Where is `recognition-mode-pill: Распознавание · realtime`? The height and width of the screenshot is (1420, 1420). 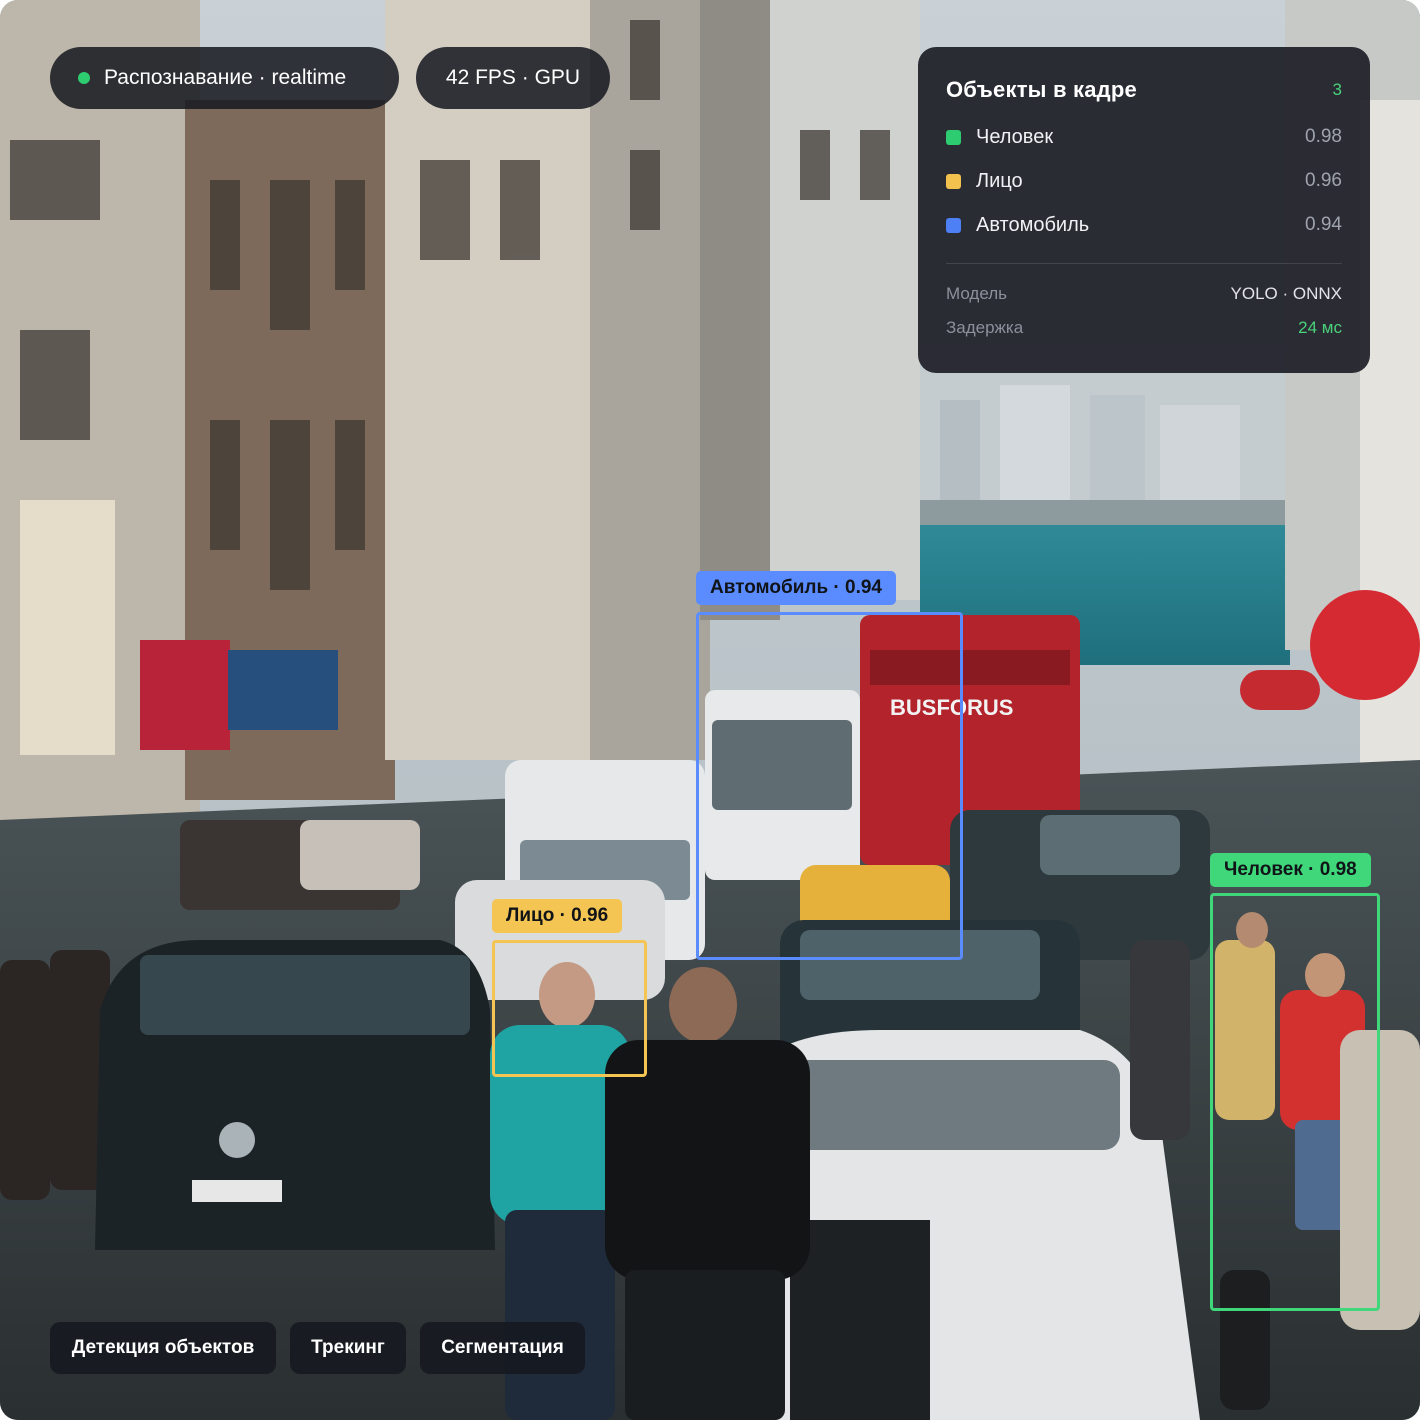 recognition-mode-pill: Распознавание · realtime is located at coordinates (224, 78).